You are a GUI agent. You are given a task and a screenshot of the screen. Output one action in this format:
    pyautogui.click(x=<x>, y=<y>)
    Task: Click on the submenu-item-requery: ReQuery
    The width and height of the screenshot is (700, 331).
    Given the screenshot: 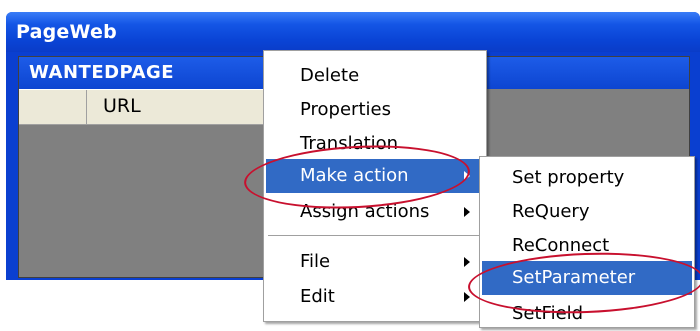 What is the action you would take?
    pyautogui.click(x=587, y=212)
    